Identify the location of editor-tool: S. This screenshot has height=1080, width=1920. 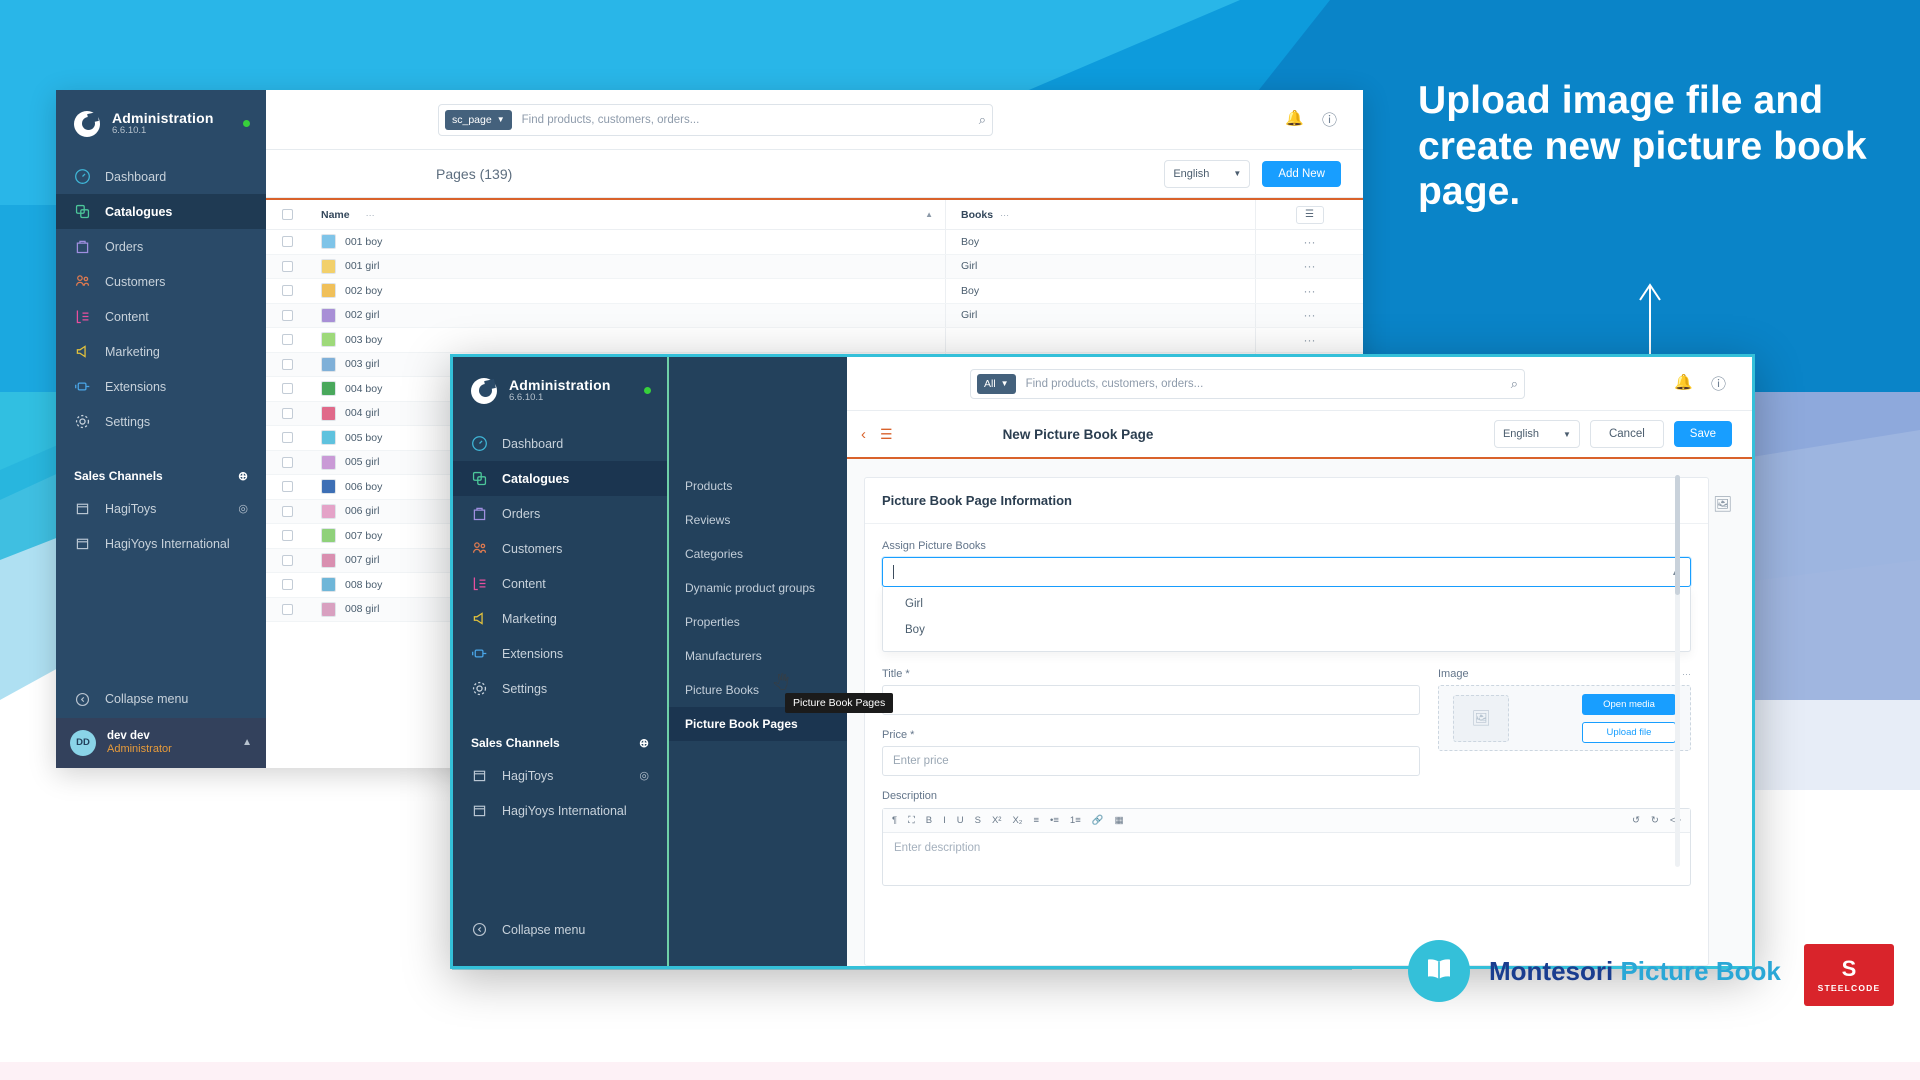
(978, 820).